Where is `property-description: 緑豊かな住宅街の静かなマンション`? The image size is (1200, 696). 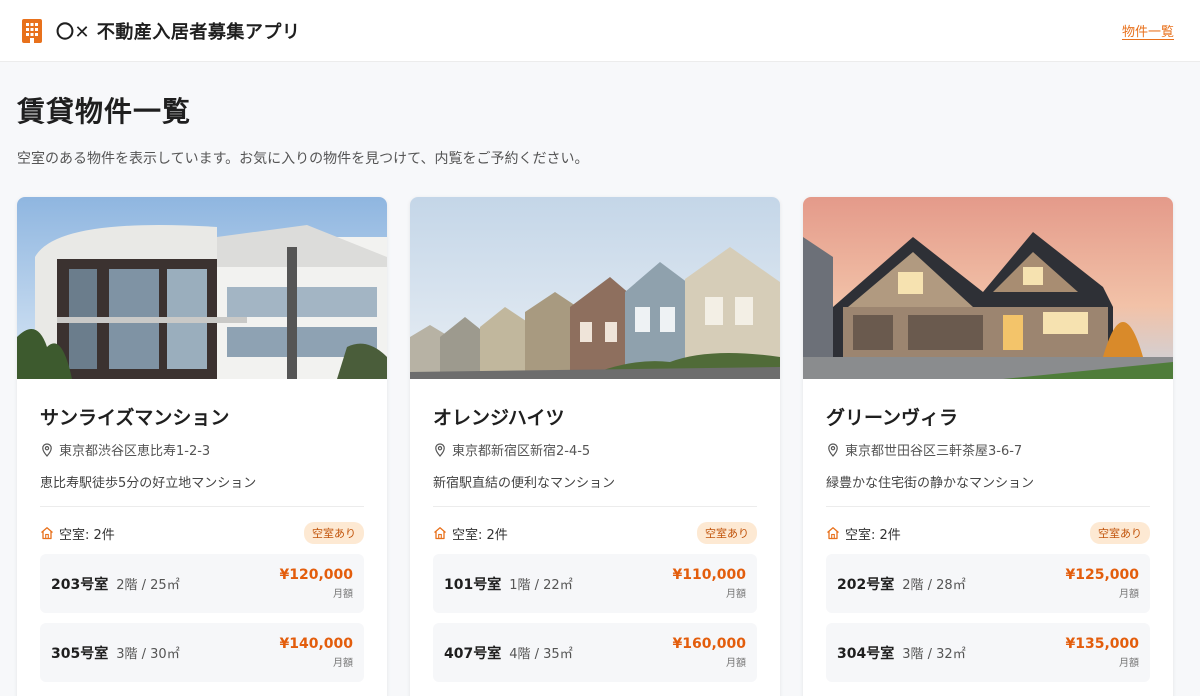
property-description: 緑豊かな住宅街の静かなマンション is located at coordinates (988, 489).